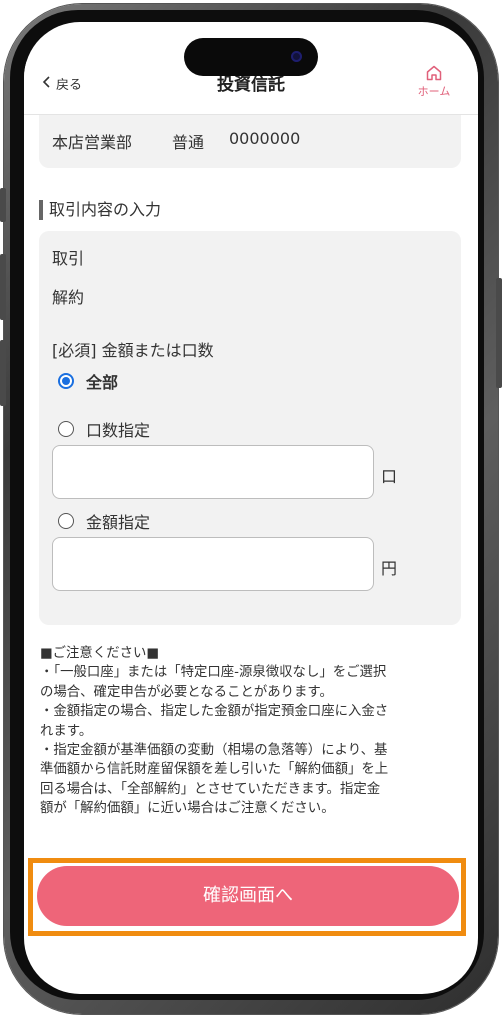  I want to click on dynamic-island, so click(251, 57).